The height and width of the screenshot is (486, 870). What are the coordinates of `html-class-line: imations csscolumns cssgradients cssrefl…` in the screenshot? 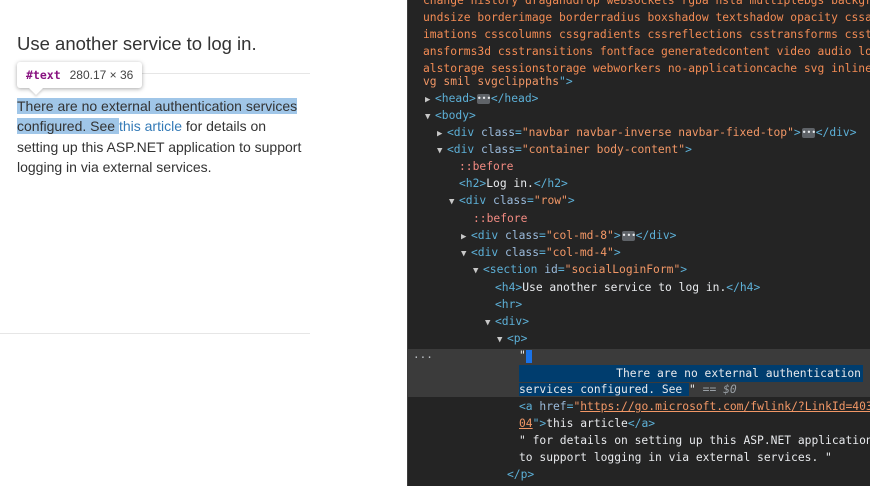 It's located at (646, 34).